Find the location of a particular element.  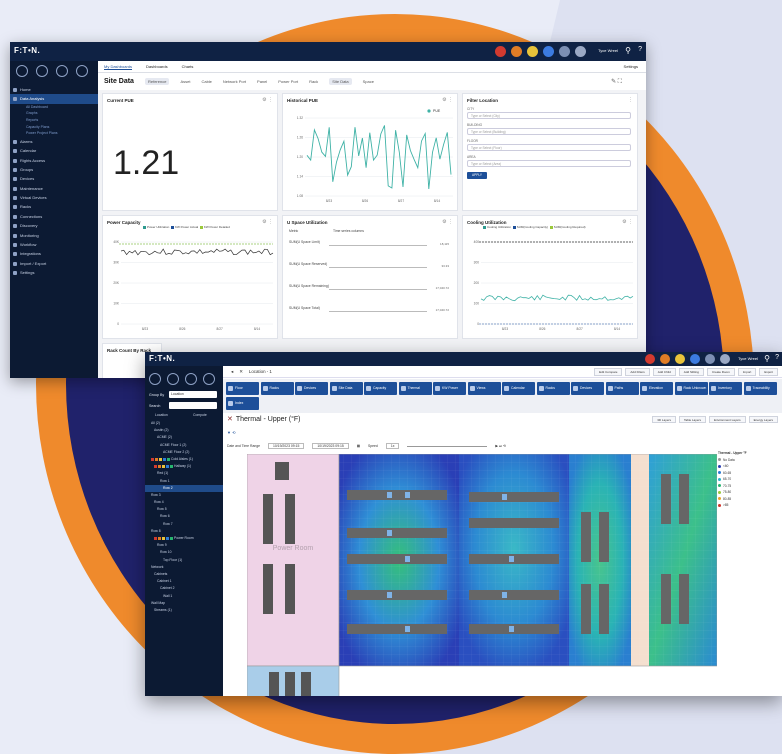

toolbar-button: KW Power is located at coordinates (449, 388).